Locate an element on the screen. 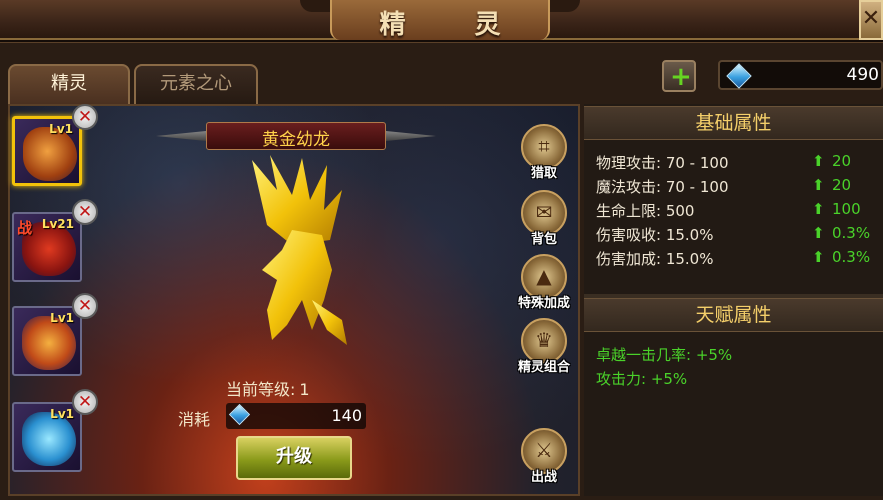 This screenshot has height=500, width=883. current-level: 当前等级: 1 is located at coordinates (306, 388).